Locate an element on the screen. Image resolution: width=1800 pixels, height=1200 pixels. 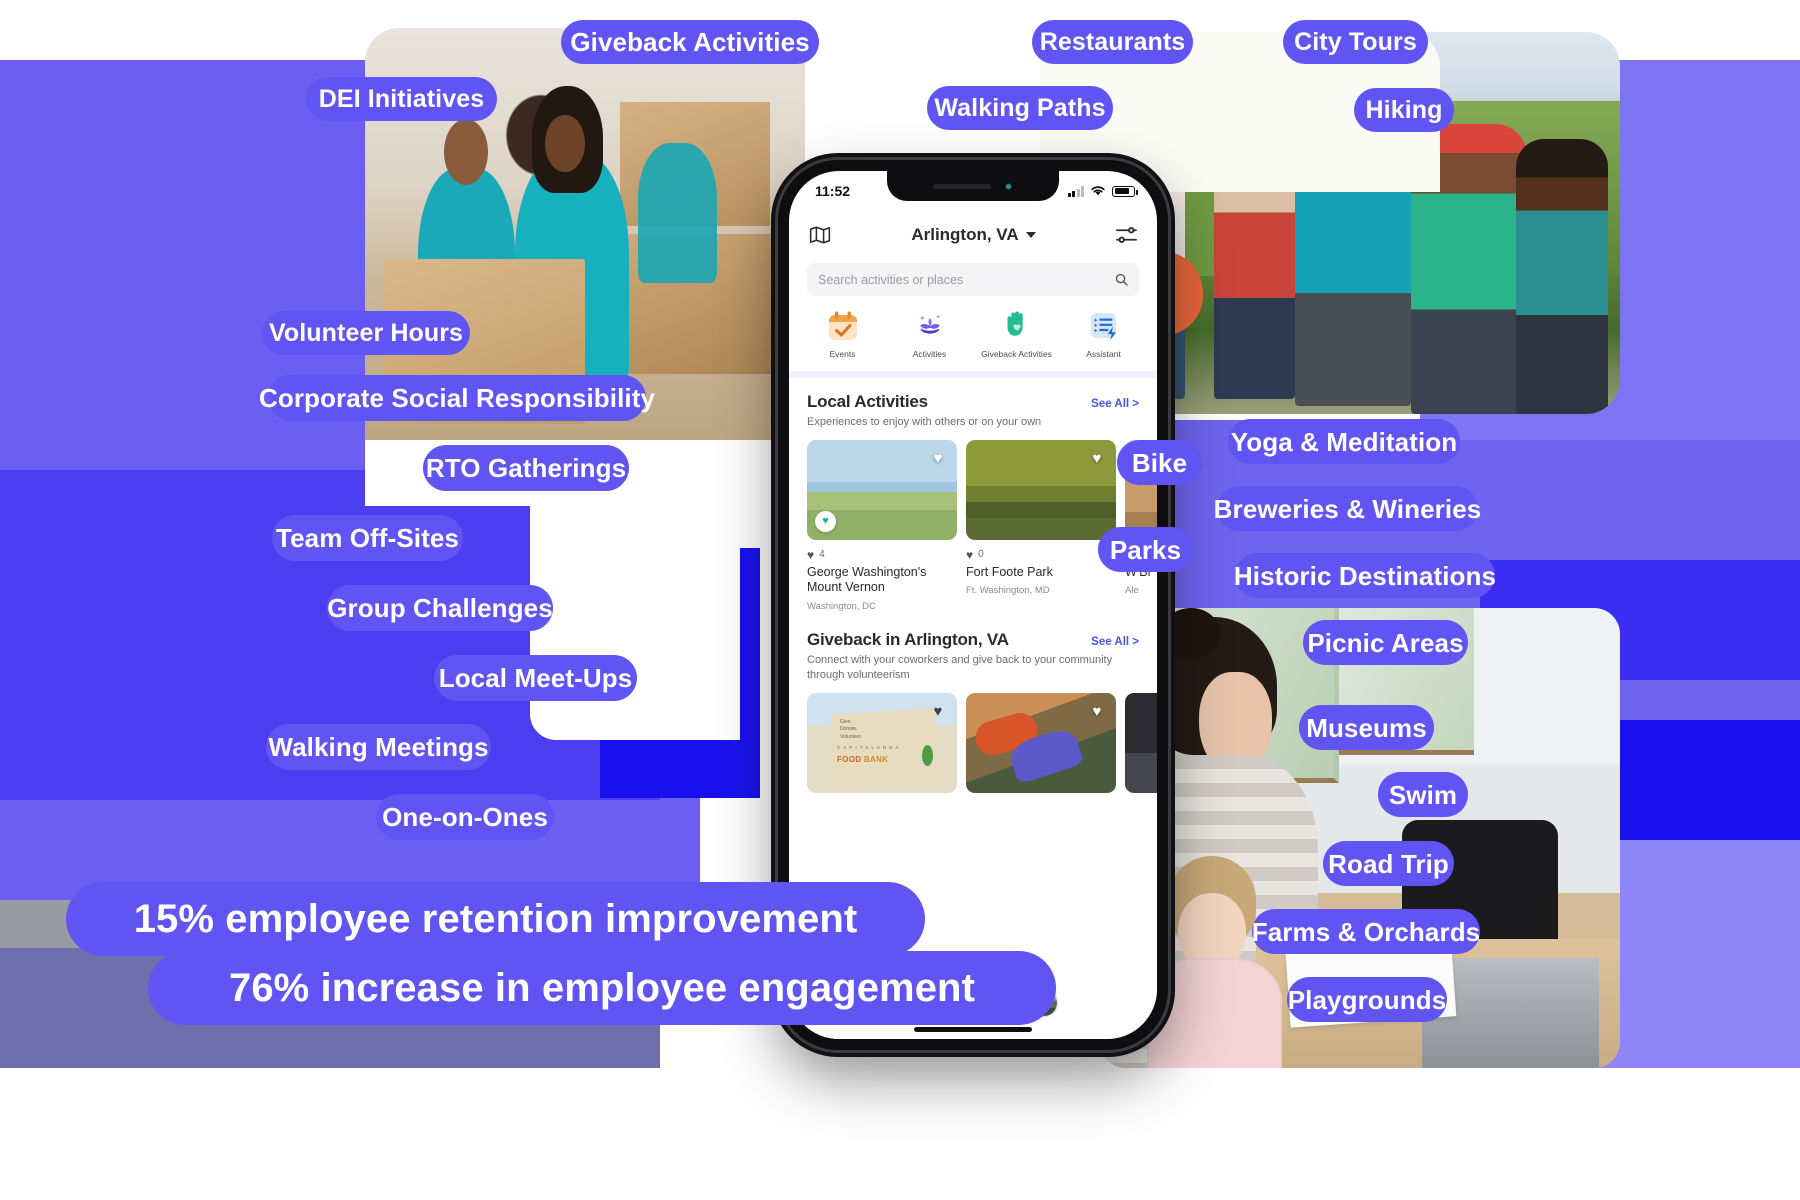
section-title: Giveback in Arlington, VA is located at coordinates (908, 640).